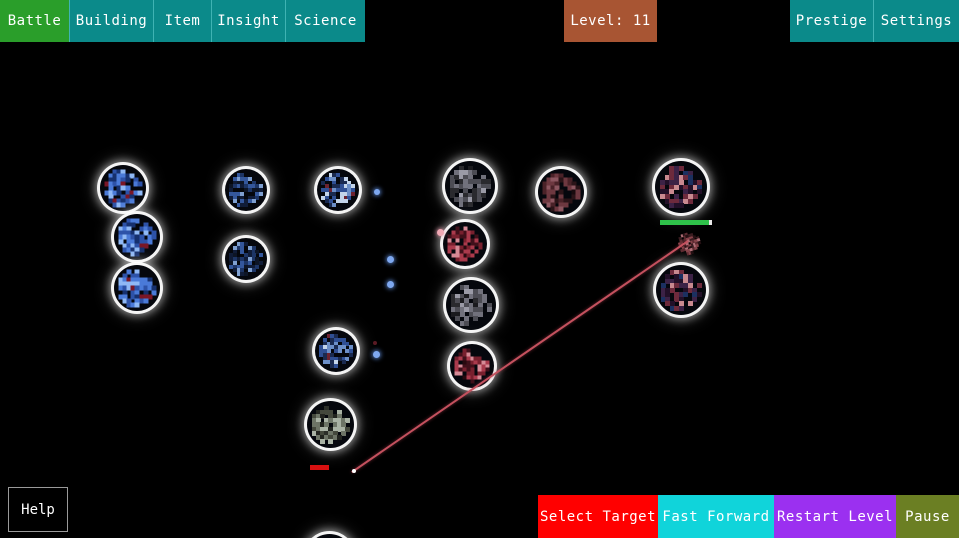 Image resolution: width=959 pixels, height=538 pixels. I want to click on laser-impact-spark-icon, so click(354, 471).